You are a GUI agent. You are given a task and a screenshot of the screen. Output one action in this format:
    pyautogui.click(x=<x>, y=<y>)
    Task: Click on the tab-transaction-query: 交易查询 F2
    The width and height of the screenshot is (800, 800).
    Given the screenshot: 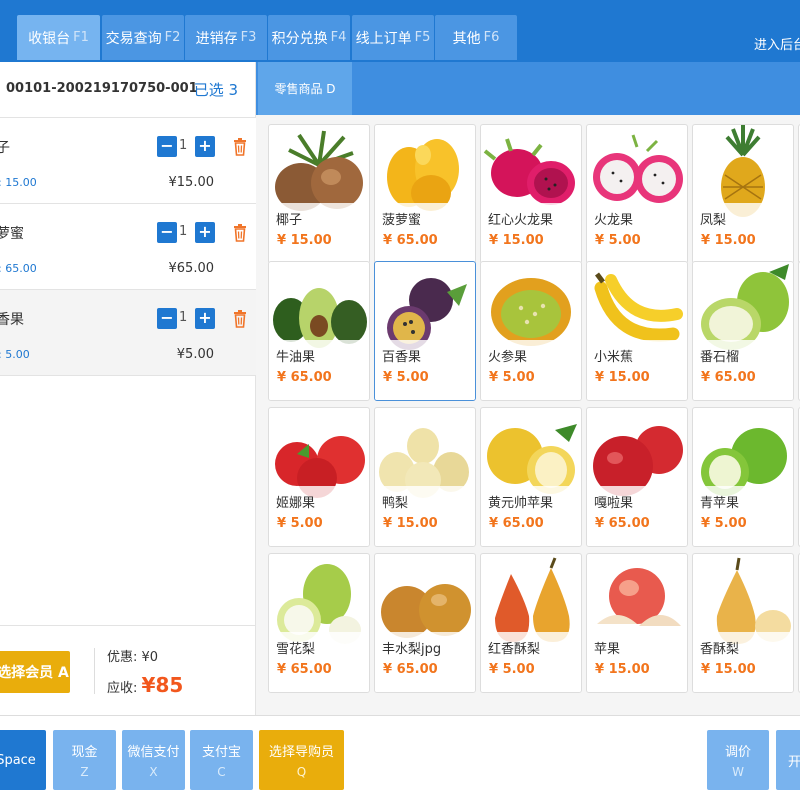 What is the action you would take?
    pyautogui.click(x=143, y=37)
    